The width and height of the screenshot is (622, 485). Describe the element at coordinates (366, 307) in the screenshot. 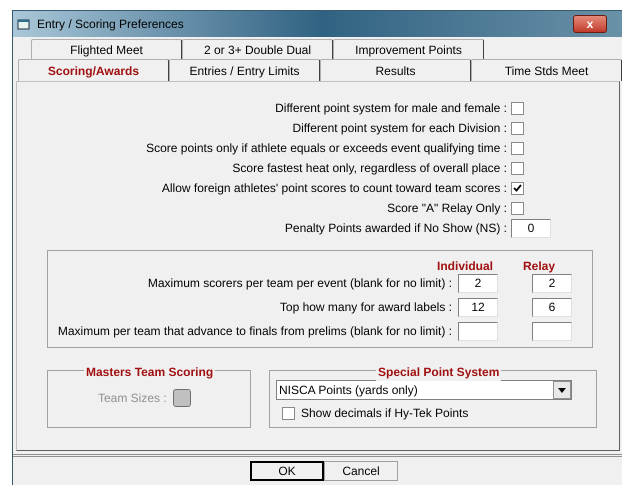

I see `limit-label: Top how many for award labels :` at that location.